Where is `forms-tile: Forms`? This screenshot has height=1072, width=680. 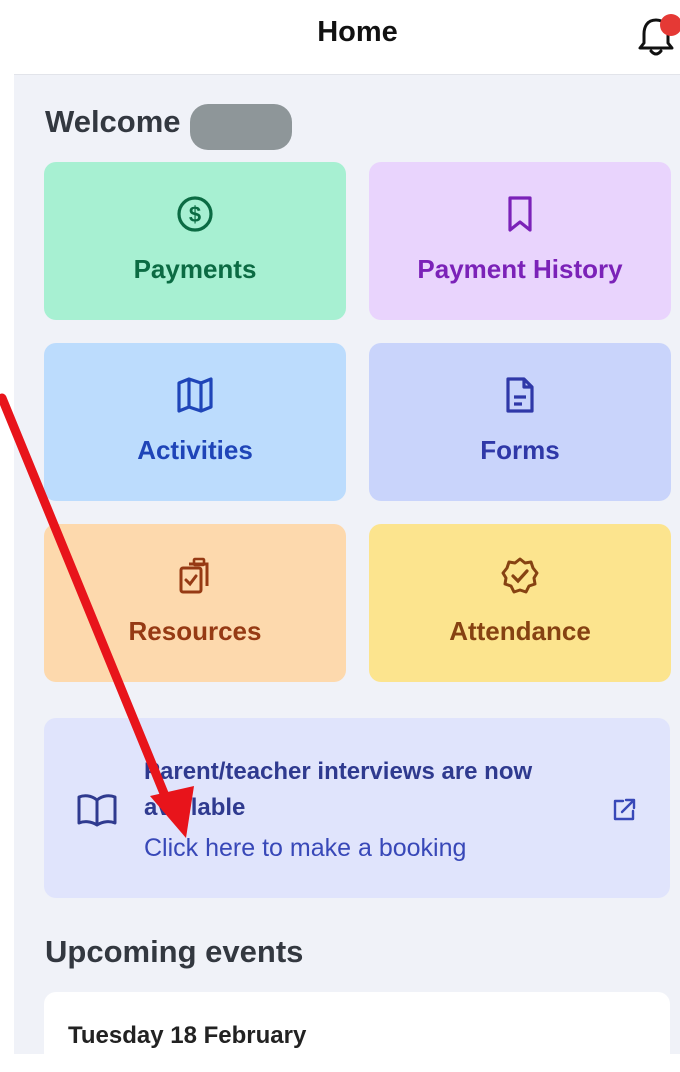
forms-tile: Forms is located at coordinates (520, 422).